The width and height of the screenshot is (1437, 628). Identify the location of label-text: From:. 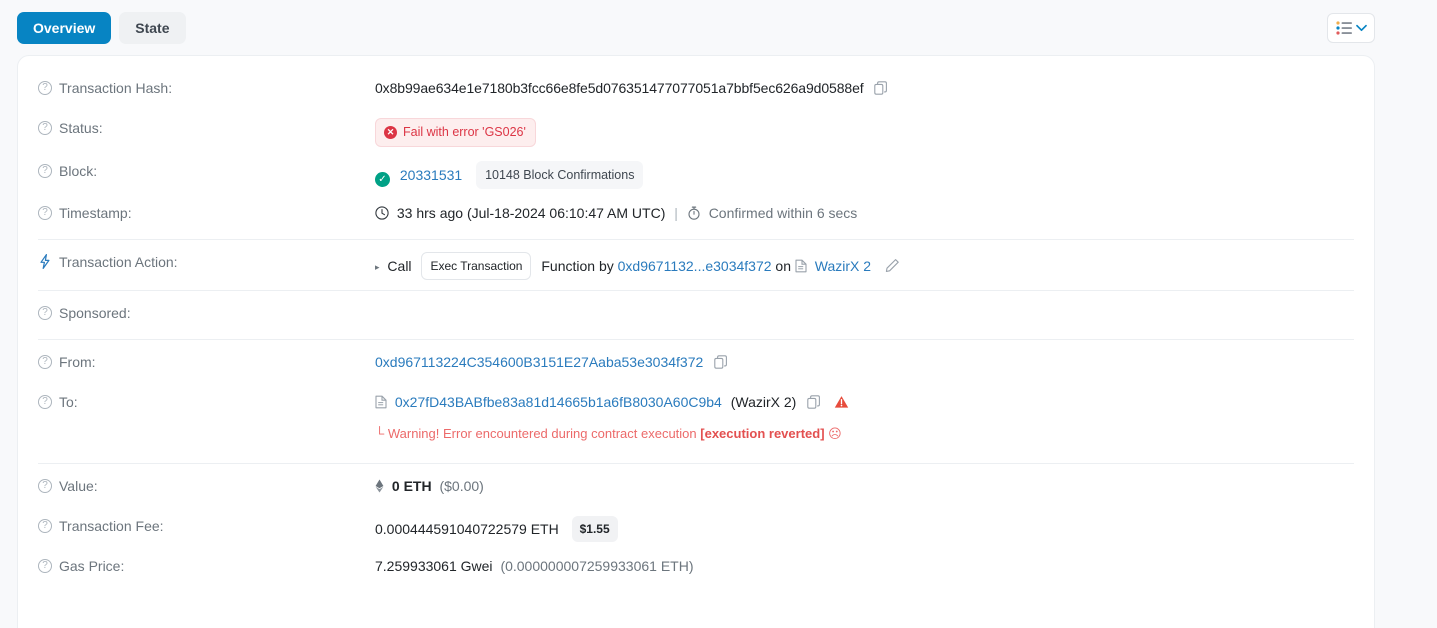
(77, 362).